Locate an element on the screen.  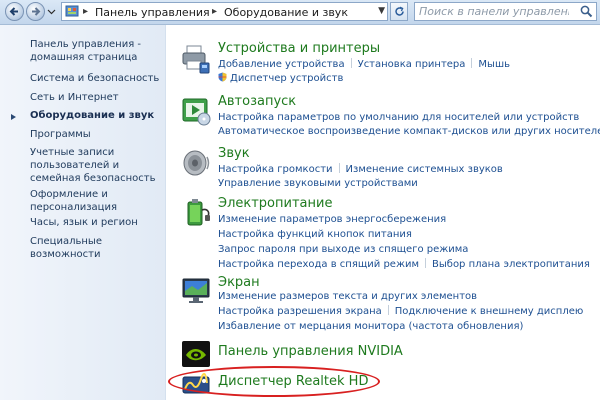
sidebar-item-system-security: Система и безопасность is located at coordinates (96, 78).